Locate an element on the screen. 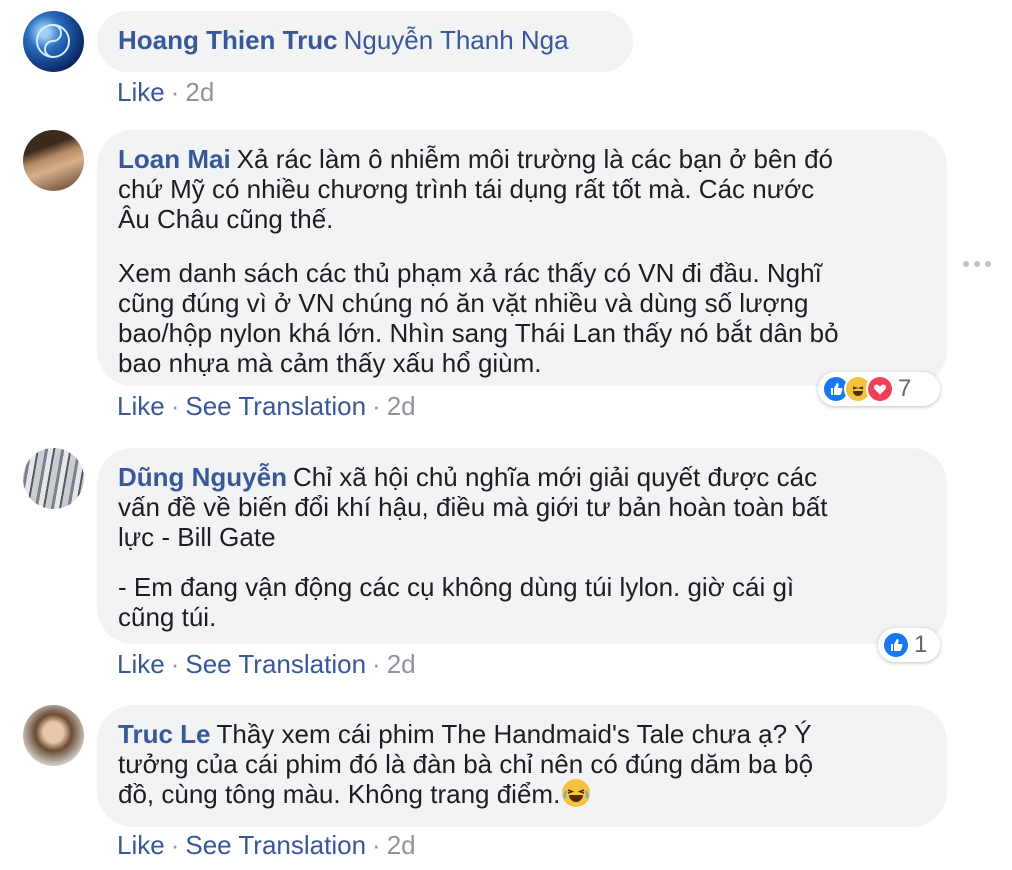  comment-text-line: cũng túi. is located at coordinates (167, 617).